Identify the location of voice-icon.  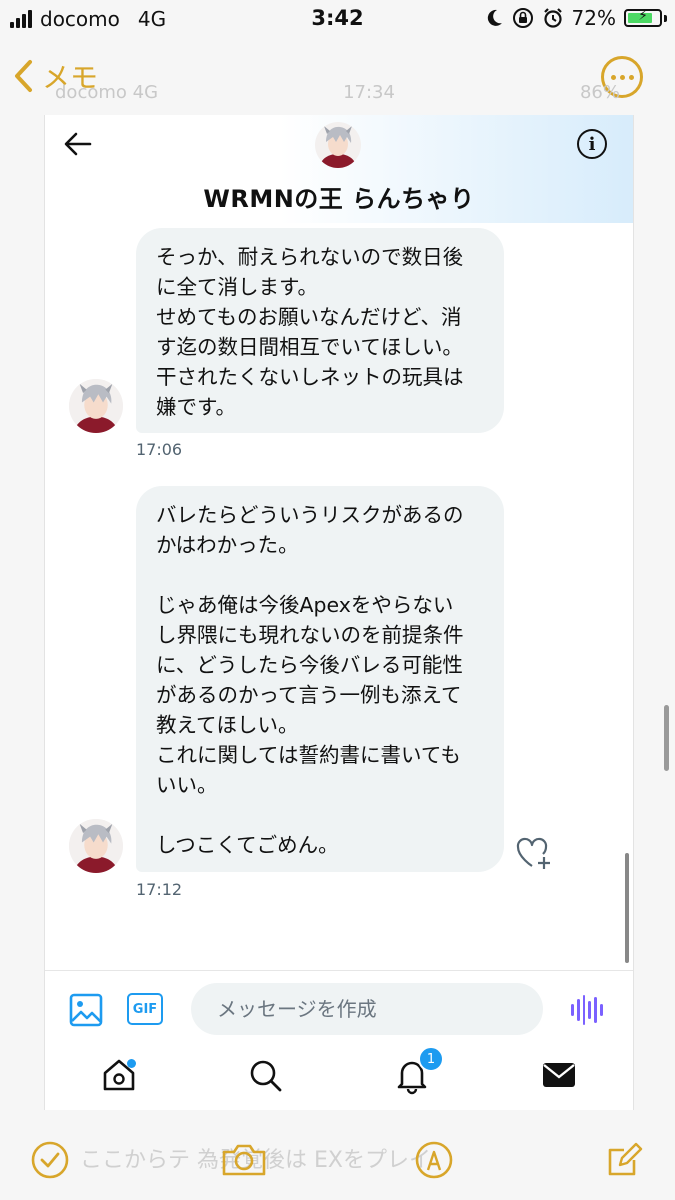
(587, 1010).